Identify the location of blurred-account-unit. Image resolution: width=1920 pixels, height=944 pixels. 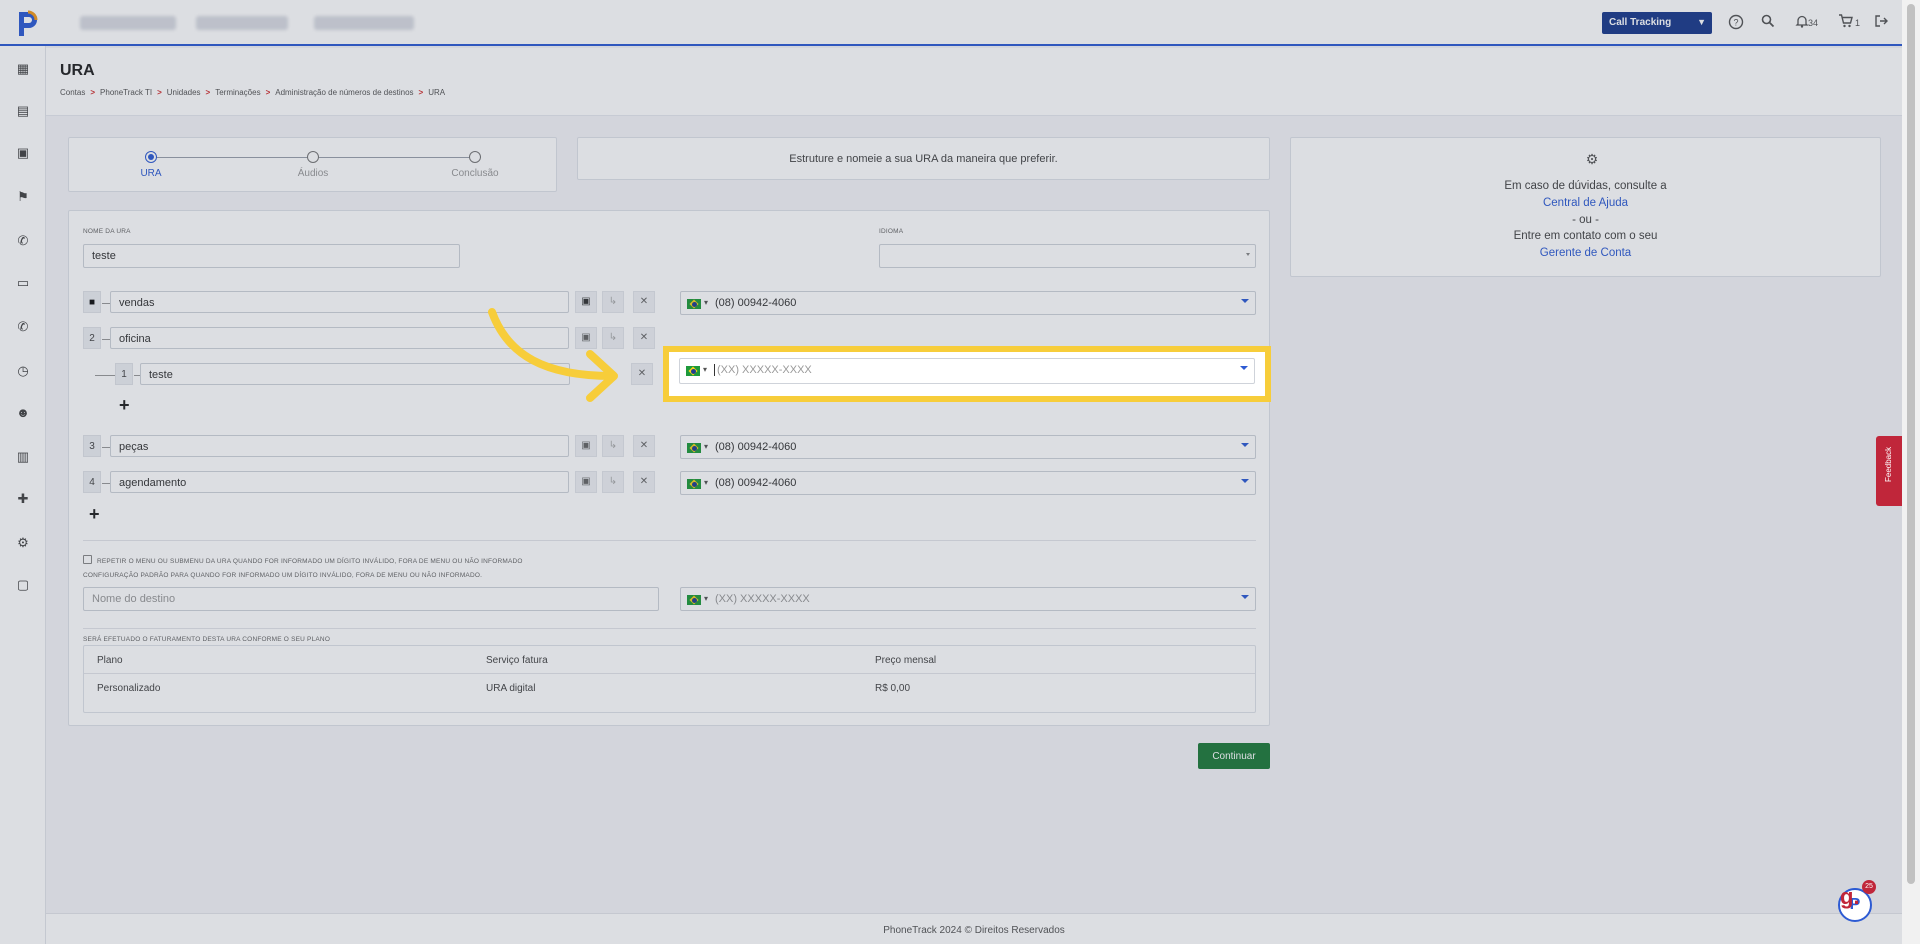
(242, 23).